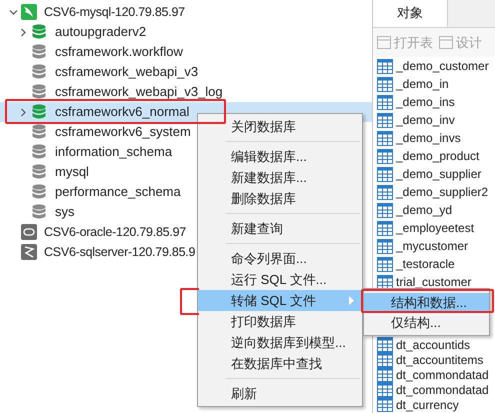  I want to click on menu-item: 删除数据库, so click(280, 198).